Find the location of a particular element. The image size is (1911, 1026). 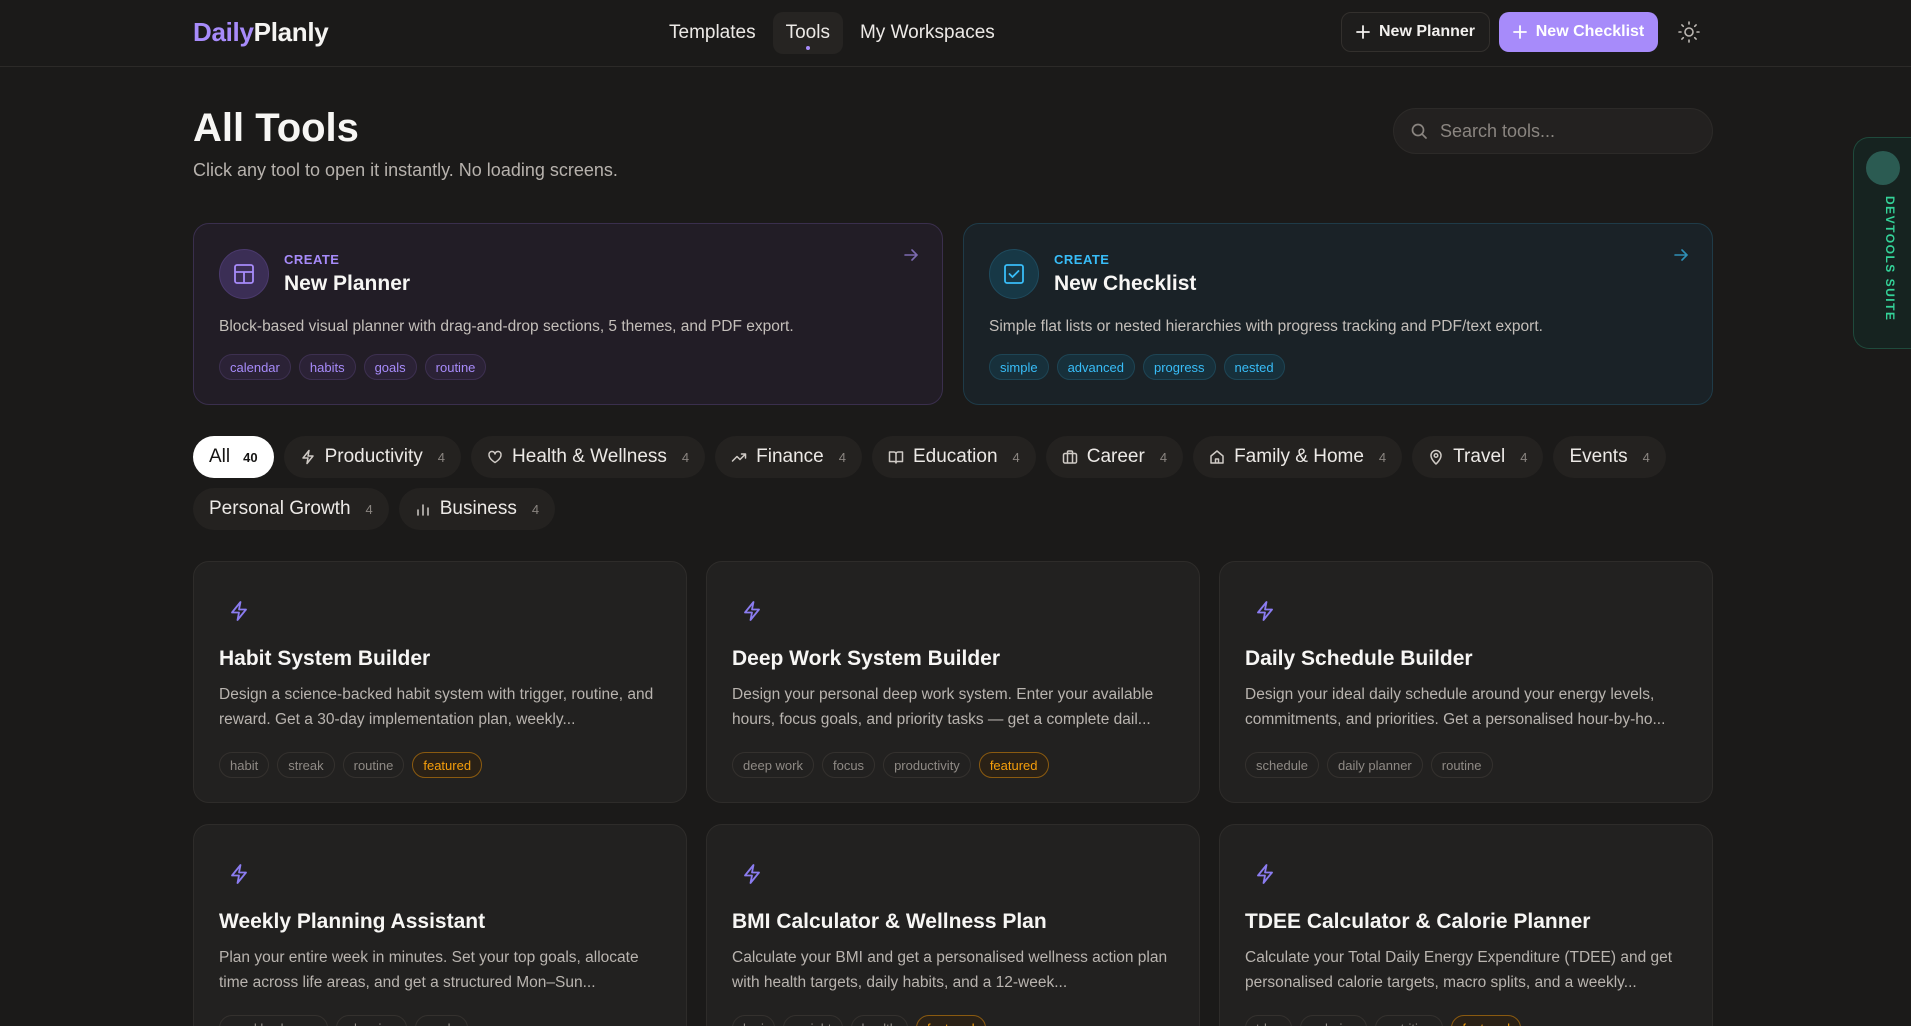

tag: weight is located at coordinates (812, 1020).